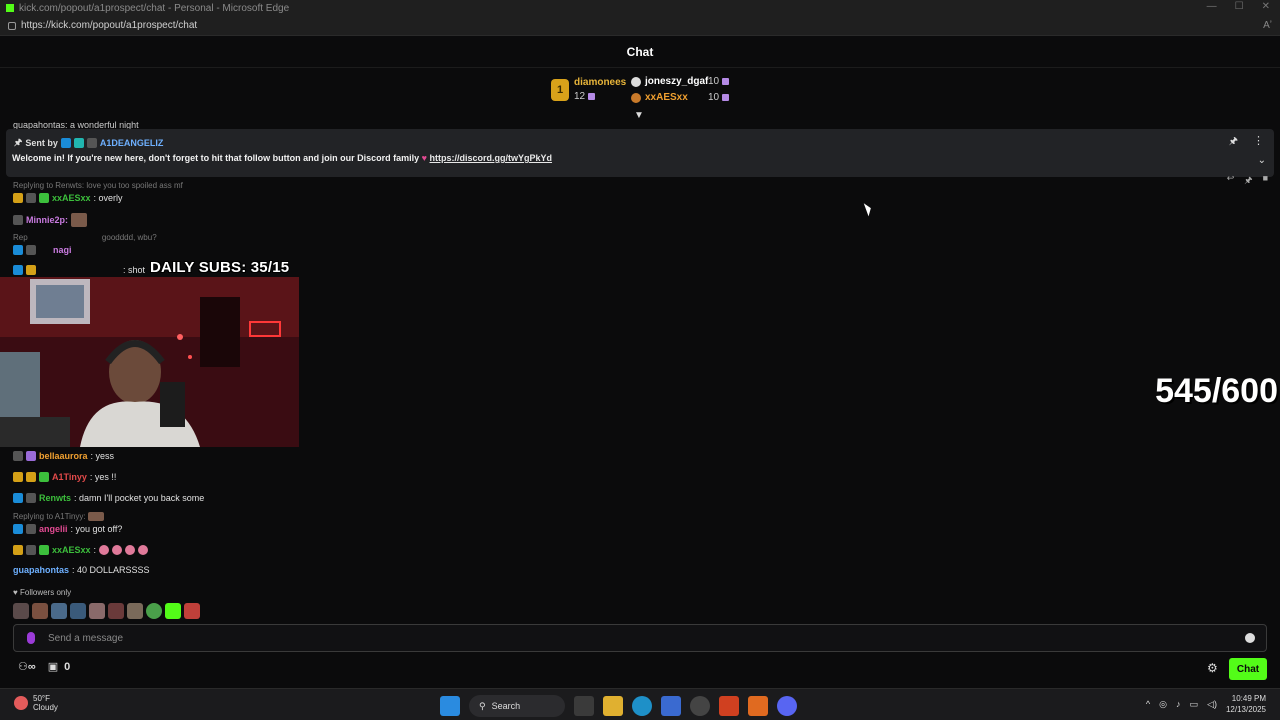  Describe the element at coordinates (1148, 704) in the screenshot. I see `chevron-up-icon: ^` at that location.